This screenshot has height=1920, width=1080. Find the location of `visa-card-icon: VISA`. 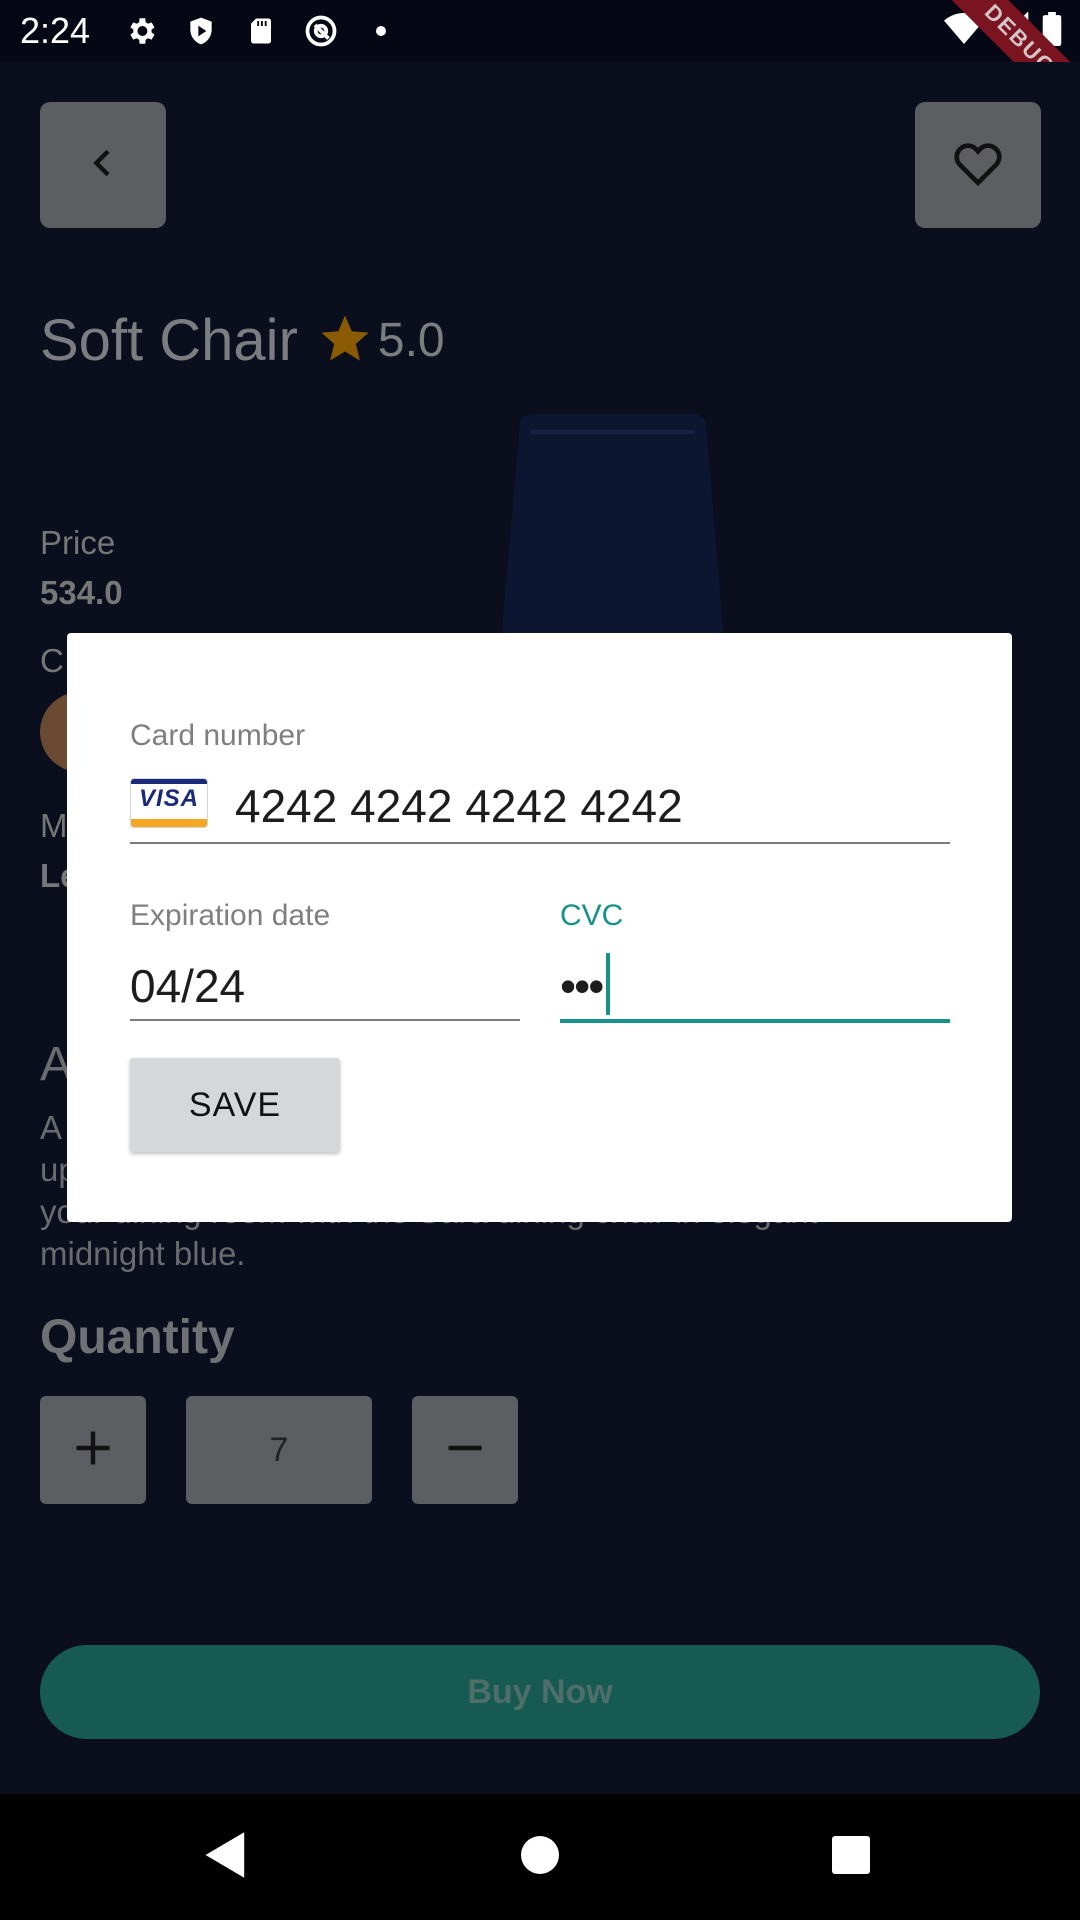

visa-card-icon: VISA is located at coordinates (169, 803).